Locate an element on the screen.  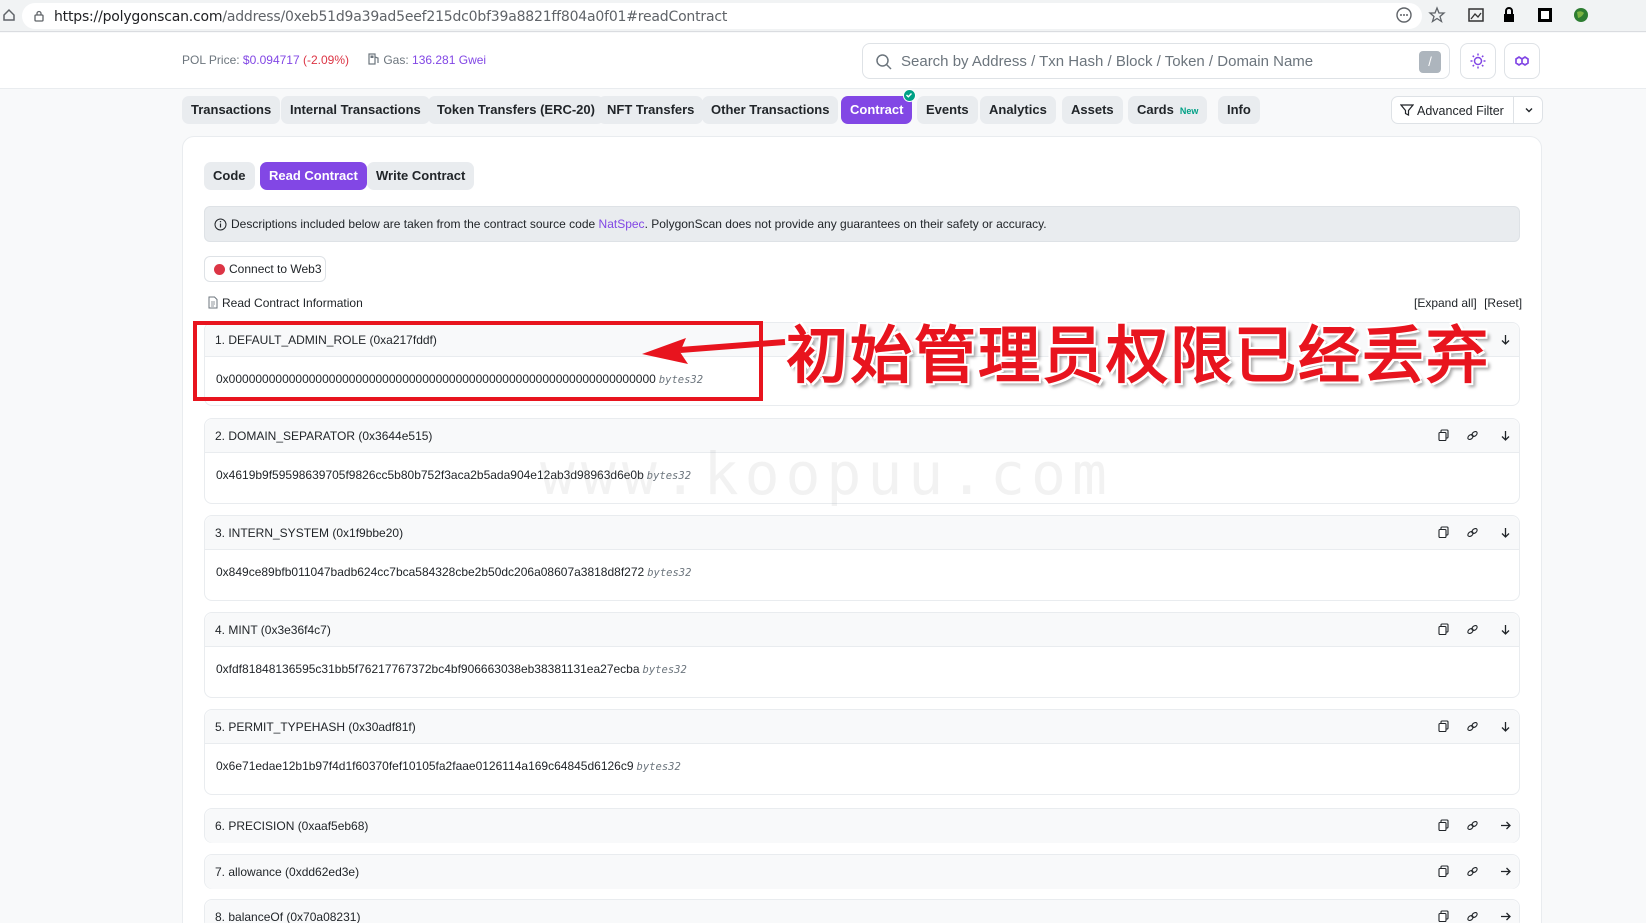
extension-square-icon is located at coordinates (1545, 15).